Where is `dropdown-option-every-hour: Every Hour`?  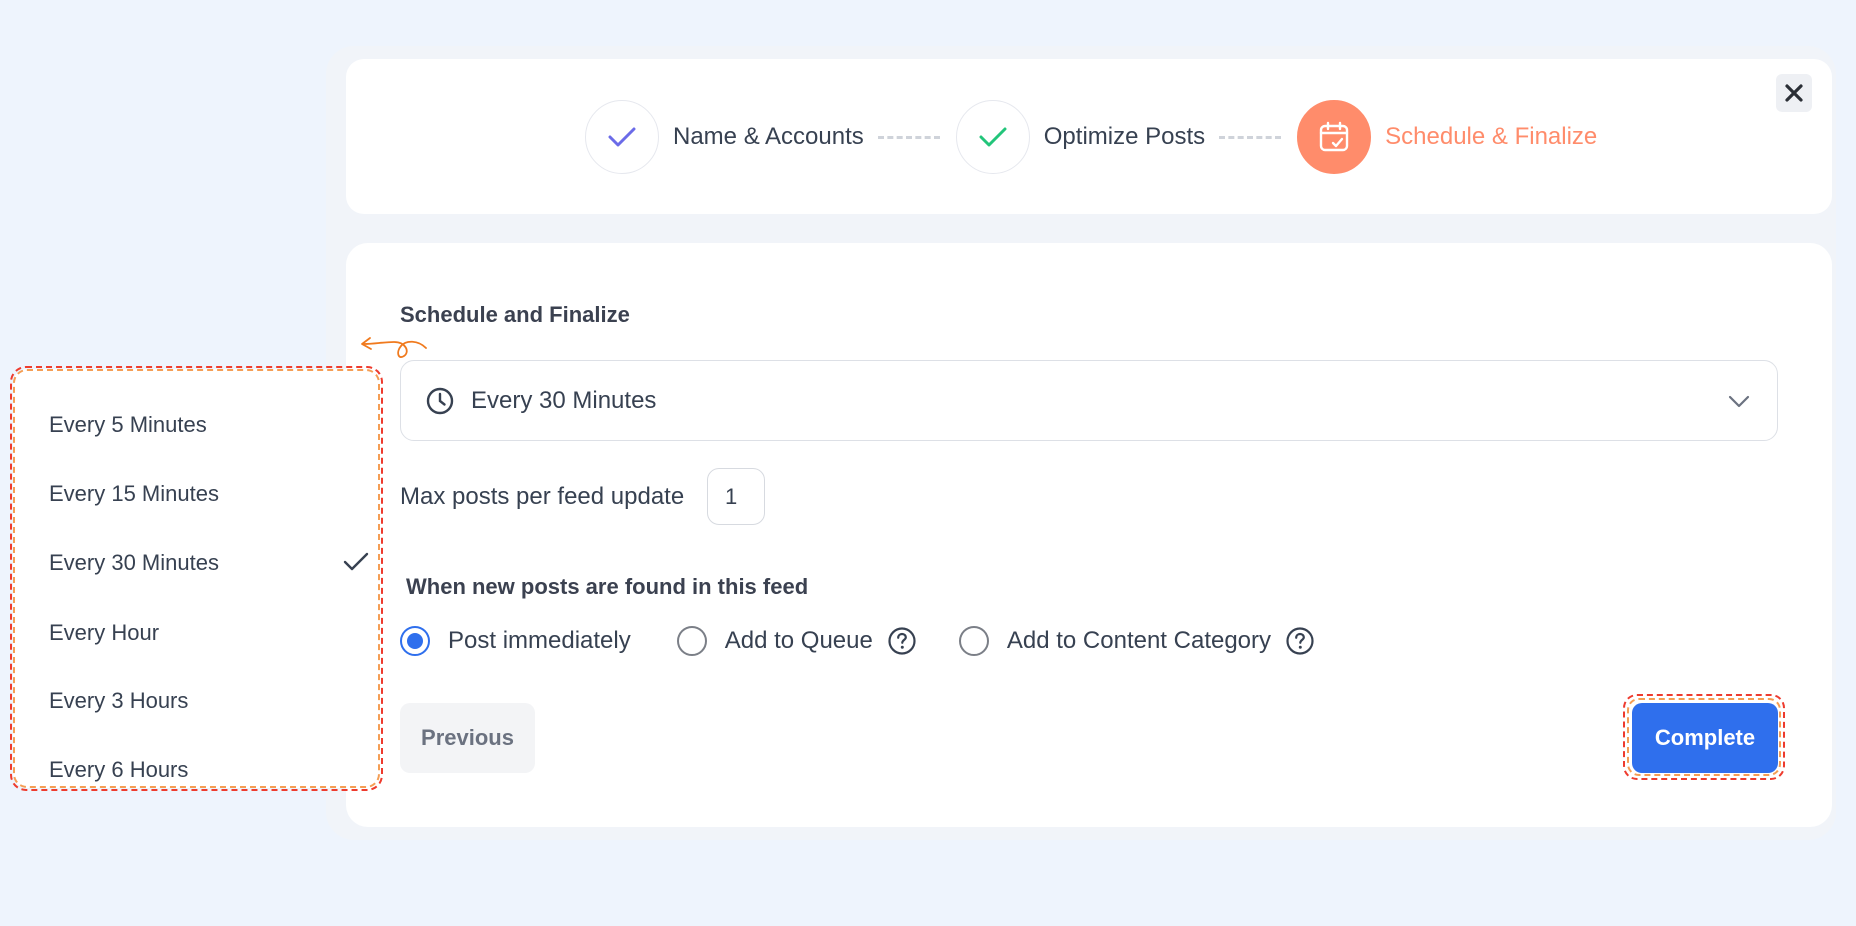
dropdown-option-every-hour: Every Hour is located at coordinates (209, 633).